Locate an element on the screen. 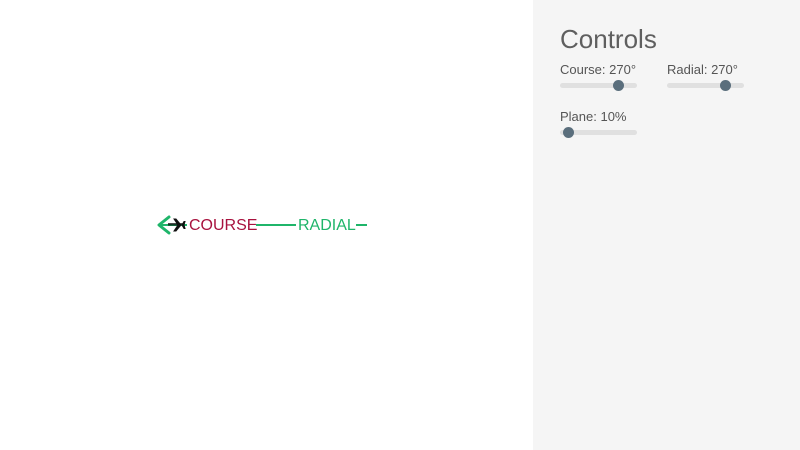 The image size is (800, 450). panel-title: Controls is located at coordinates (608, 39).